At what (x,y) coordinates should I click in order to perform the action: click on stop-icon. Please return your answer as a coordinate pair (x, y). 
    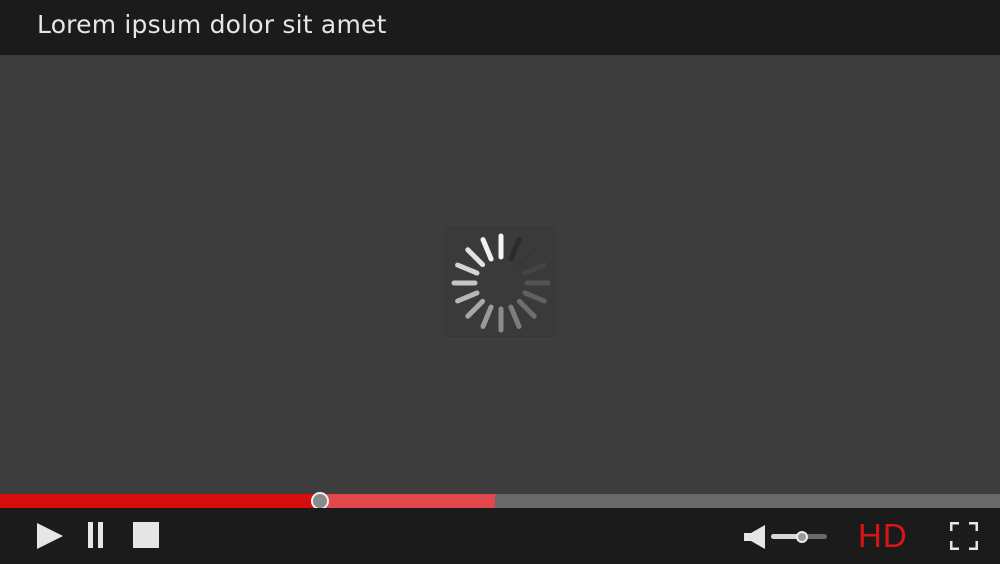
    Looking at the image, I should click on (146, 535).